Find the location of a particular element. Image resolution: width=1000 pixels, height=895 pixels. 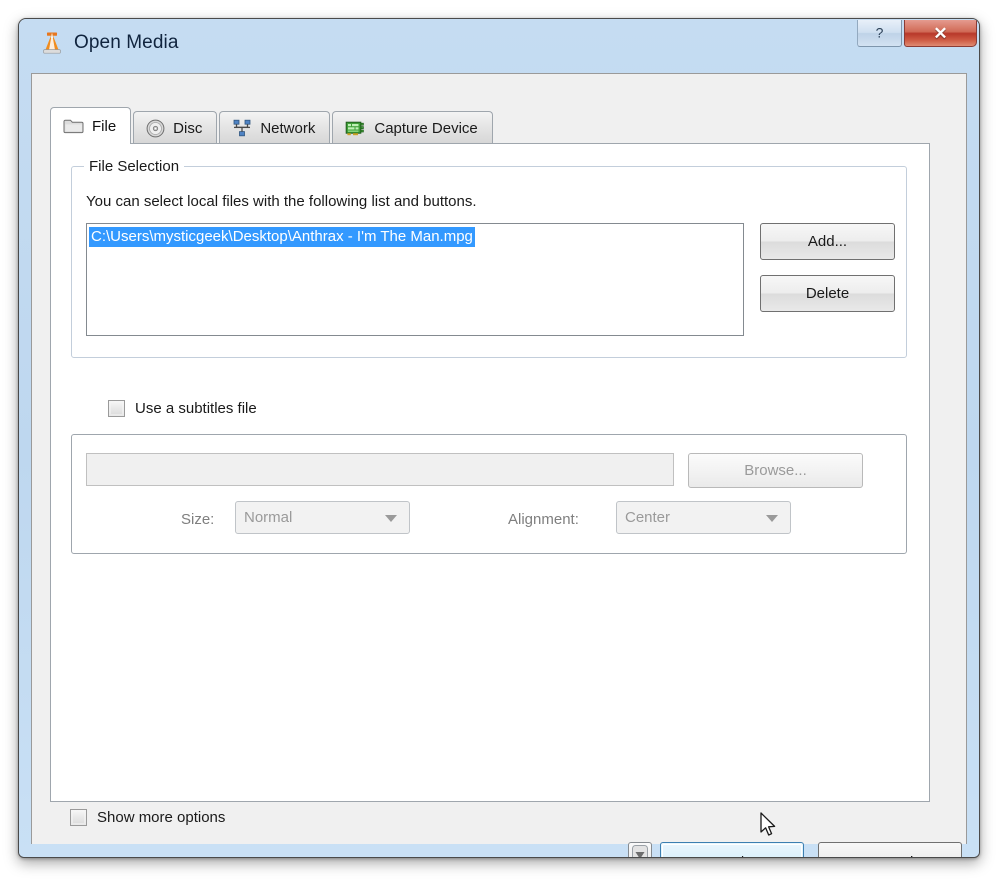

use-subtitles-label: Use a subtitles file is located at coordinates (196, 408).